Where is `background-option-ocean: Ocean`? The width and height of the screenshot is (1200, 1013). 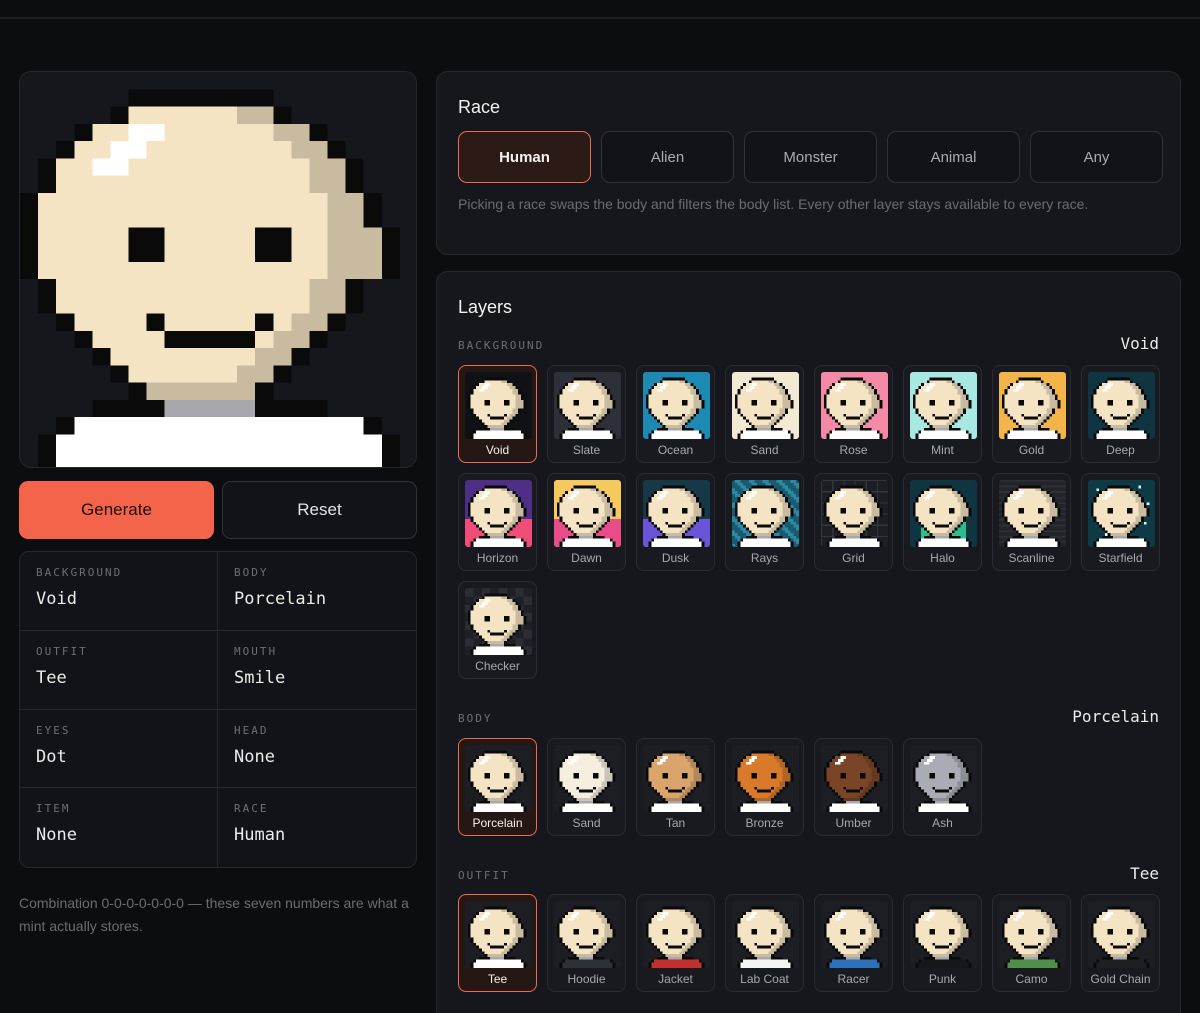
background-option-ocean: Ocean is located at coordinates (675, 414).